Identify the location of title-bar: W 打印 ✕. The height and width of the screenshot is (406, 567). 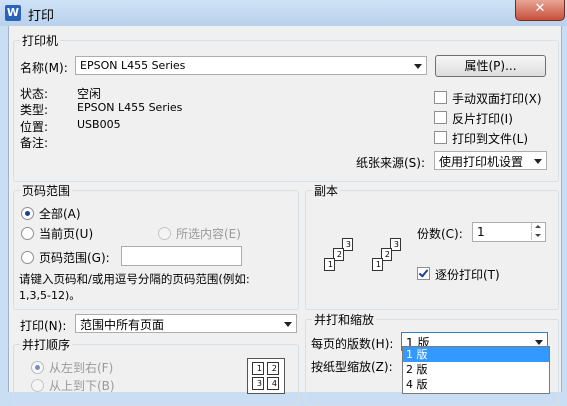
(283, 13).